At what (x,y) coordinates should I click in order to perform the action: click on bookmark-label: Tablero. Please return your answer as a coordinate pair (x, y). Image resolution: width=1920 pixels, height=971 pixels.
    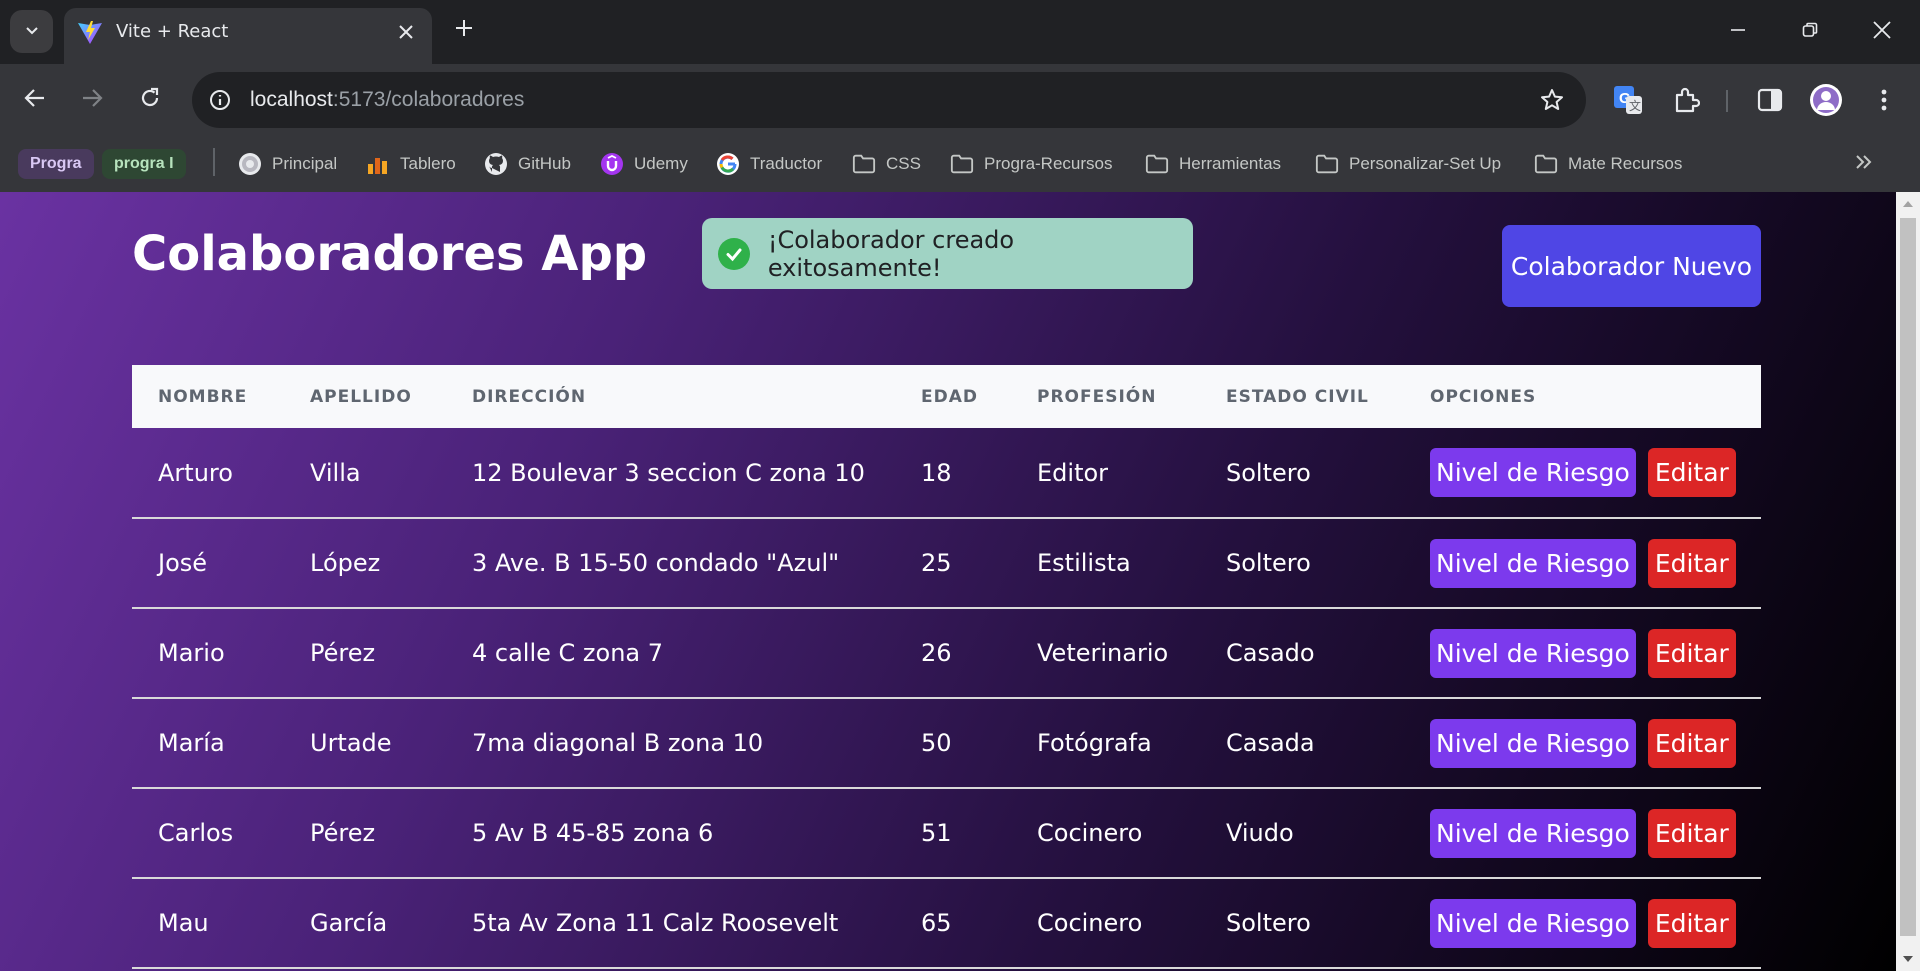
    Looking at the image, I should click on (428, 163).